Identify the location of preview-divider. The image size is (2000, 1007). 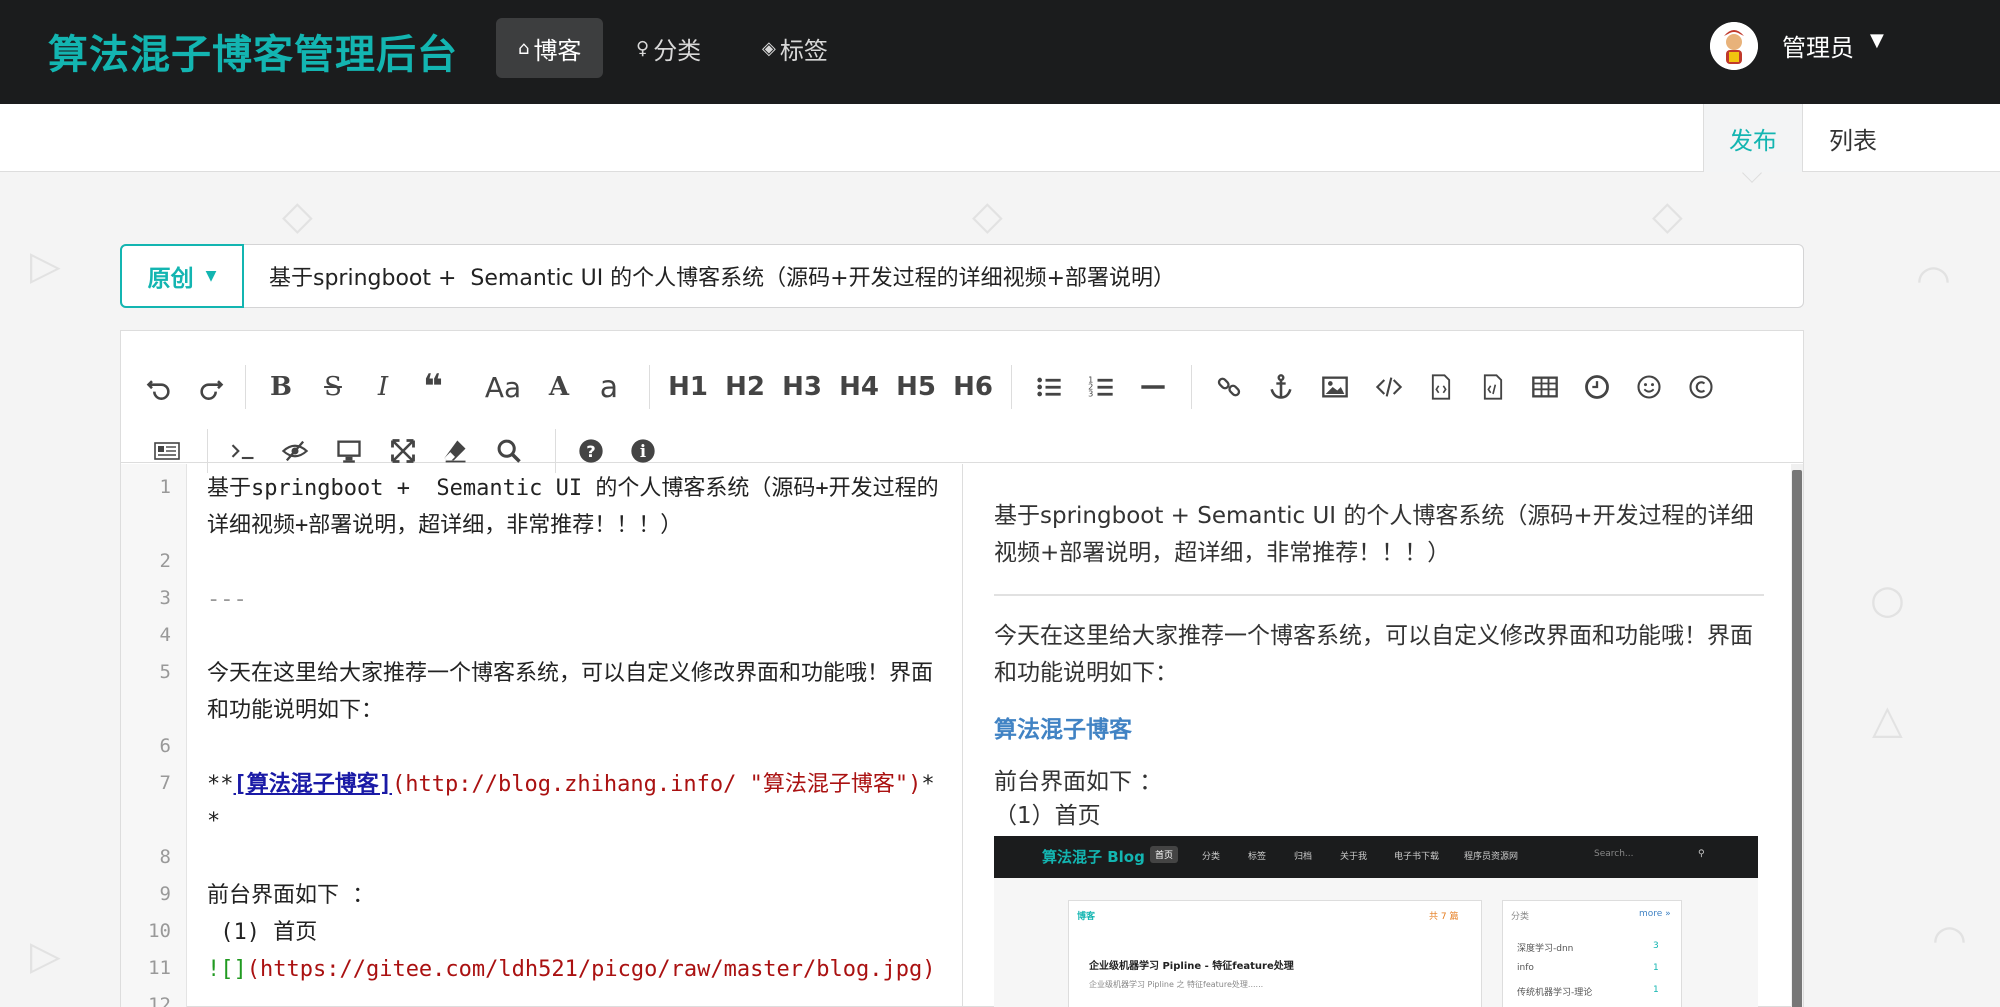
(1379, 595).